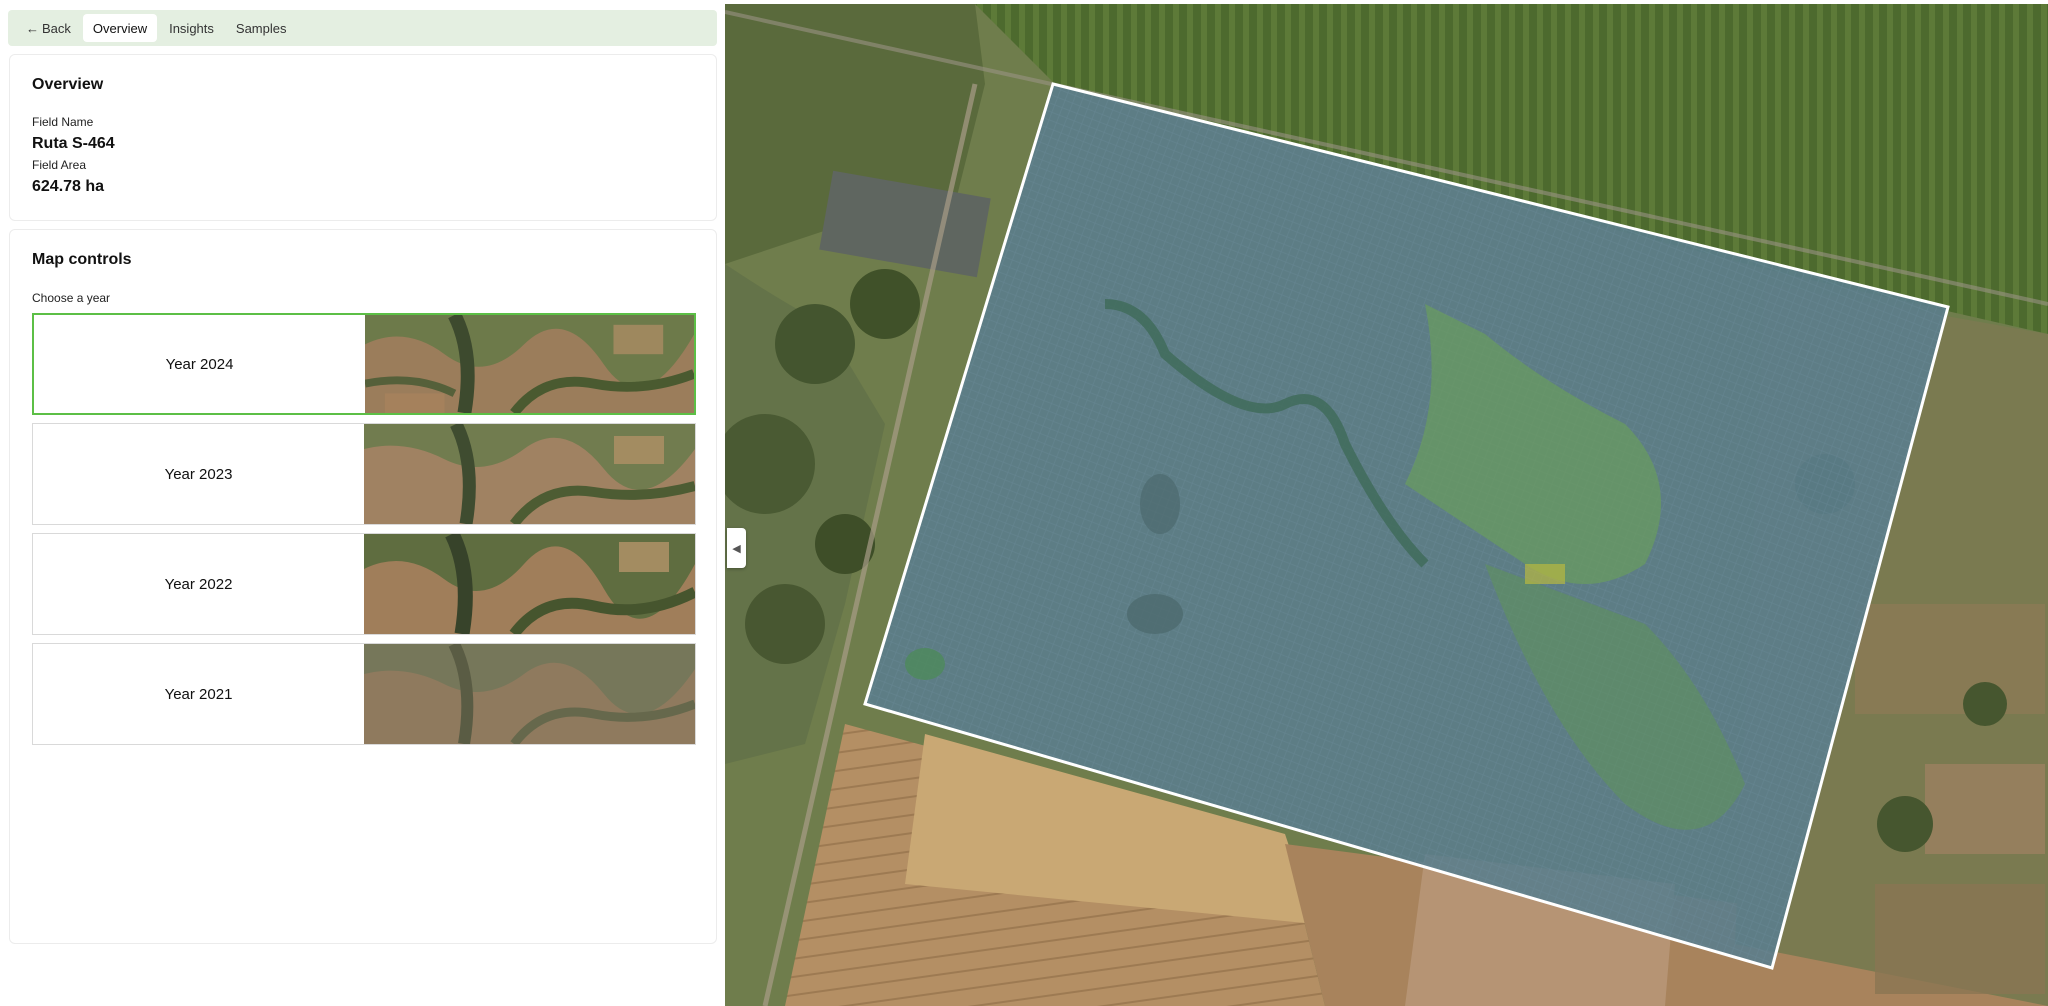 This screenshot has width=2048, height=1006. I want to click on tab-samples-label: Samples, so click(261, 28).